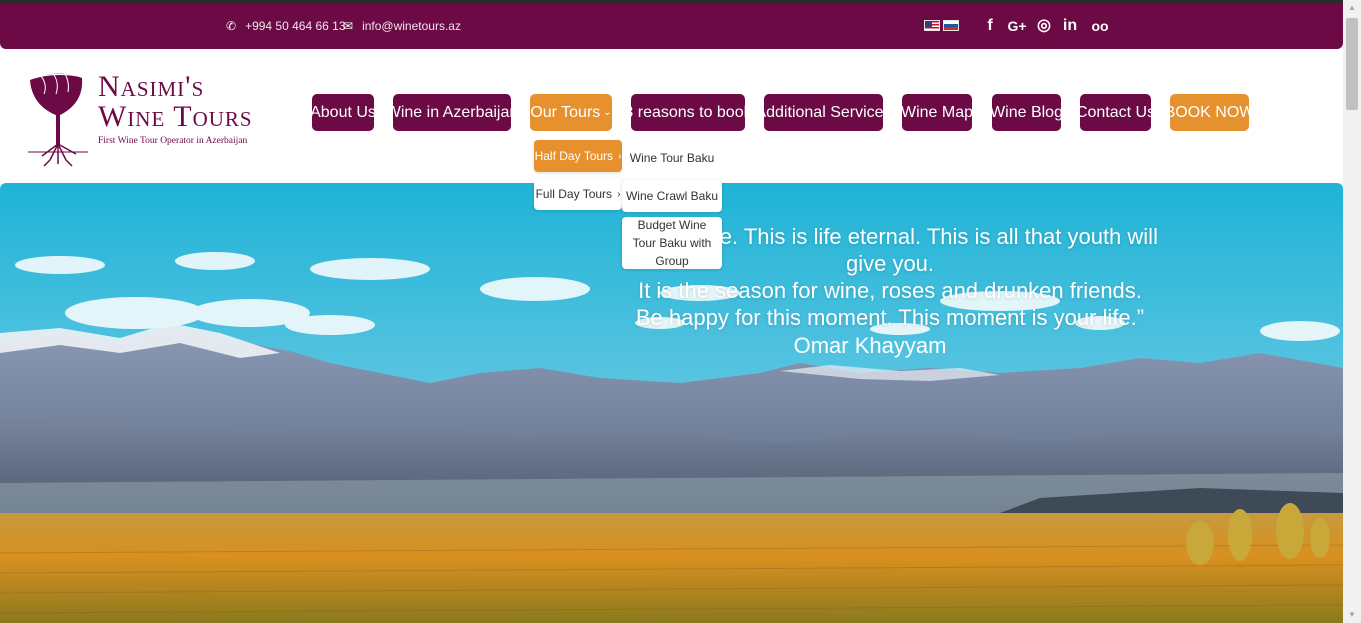 The width and height of the screenshot is (1361, 623). I want to click on instagram-icon: ◎, so click(1044, 26).